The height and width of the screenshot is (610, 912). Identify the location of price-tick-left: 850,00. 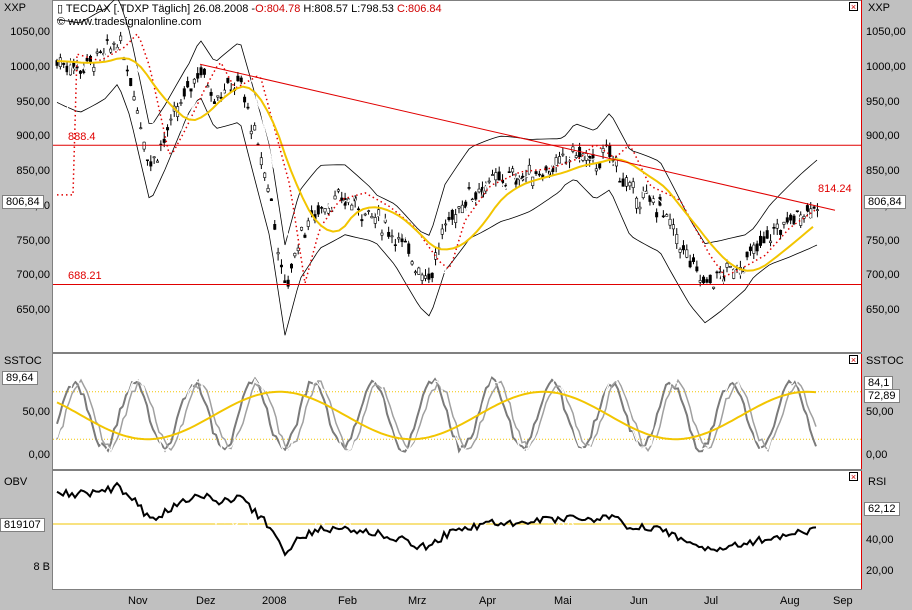
(33, 171).